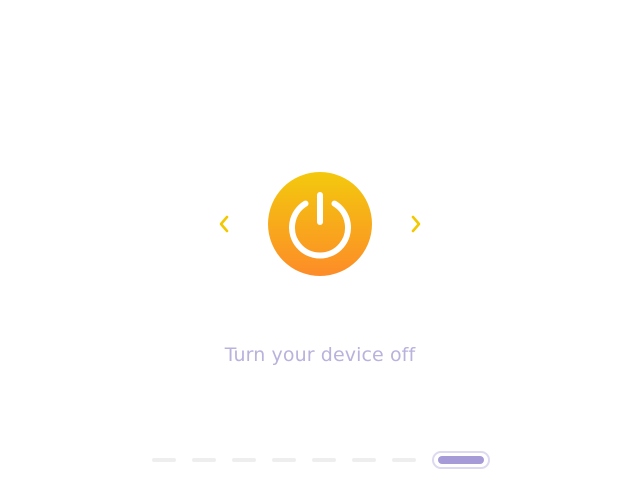  I want to click on chevron-left-icon, so click(224, 224).